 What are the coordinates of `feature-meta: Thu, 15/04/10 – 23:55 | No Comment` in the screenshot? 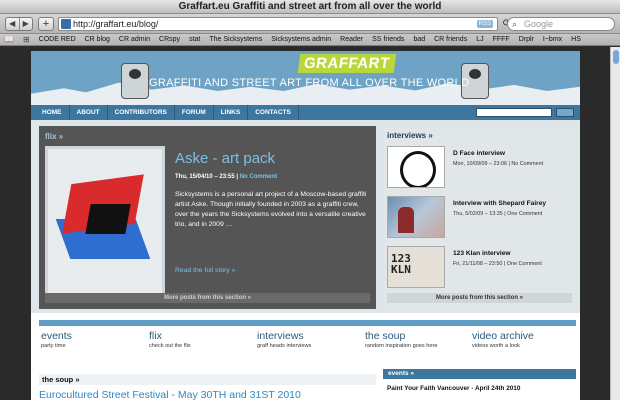 It's located at (226, 177).